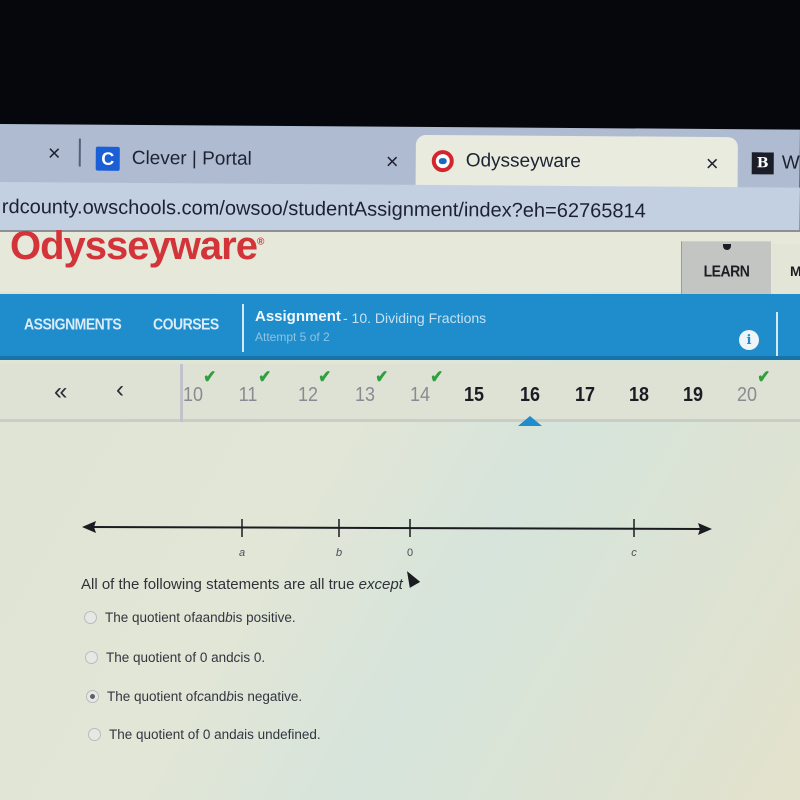 This screenshot has width=800, height=800. I want to click on browser-tab-strip: × C Clever | Portal × Odysseyware × B W, so click(400, 157).